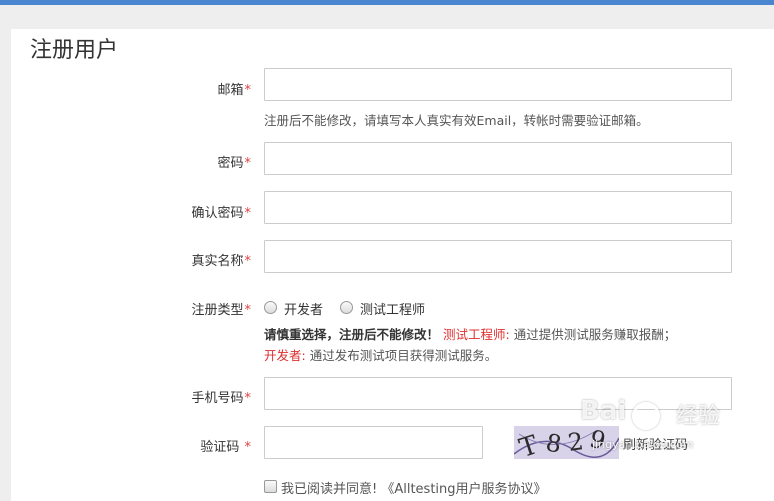 Image resolution: width=774 pixels, height=501 pixels. What do you see at coordinates (655, 443) in the screenshot?
I see `refresh-captcha-link: 刷新验证码` at bounding box center [655, 443].